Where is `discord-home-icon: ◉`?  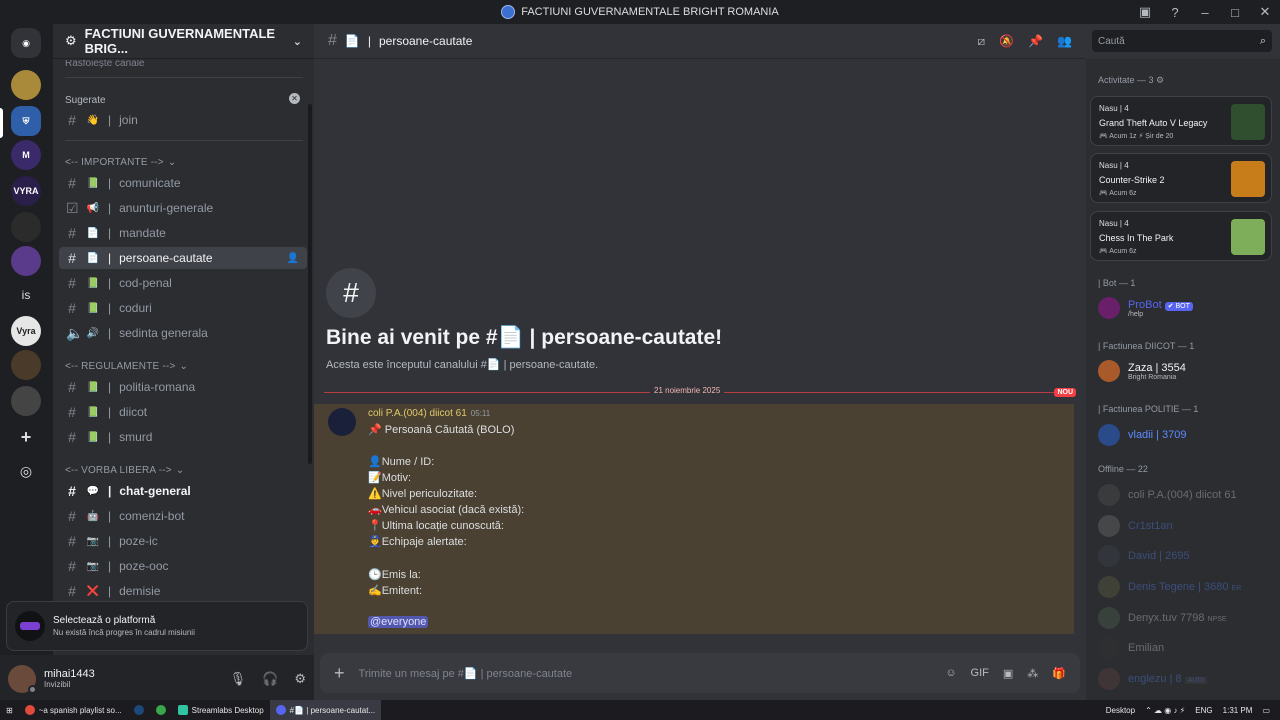
discord-home-icon: ◉ is located at coordinates (26, 43).